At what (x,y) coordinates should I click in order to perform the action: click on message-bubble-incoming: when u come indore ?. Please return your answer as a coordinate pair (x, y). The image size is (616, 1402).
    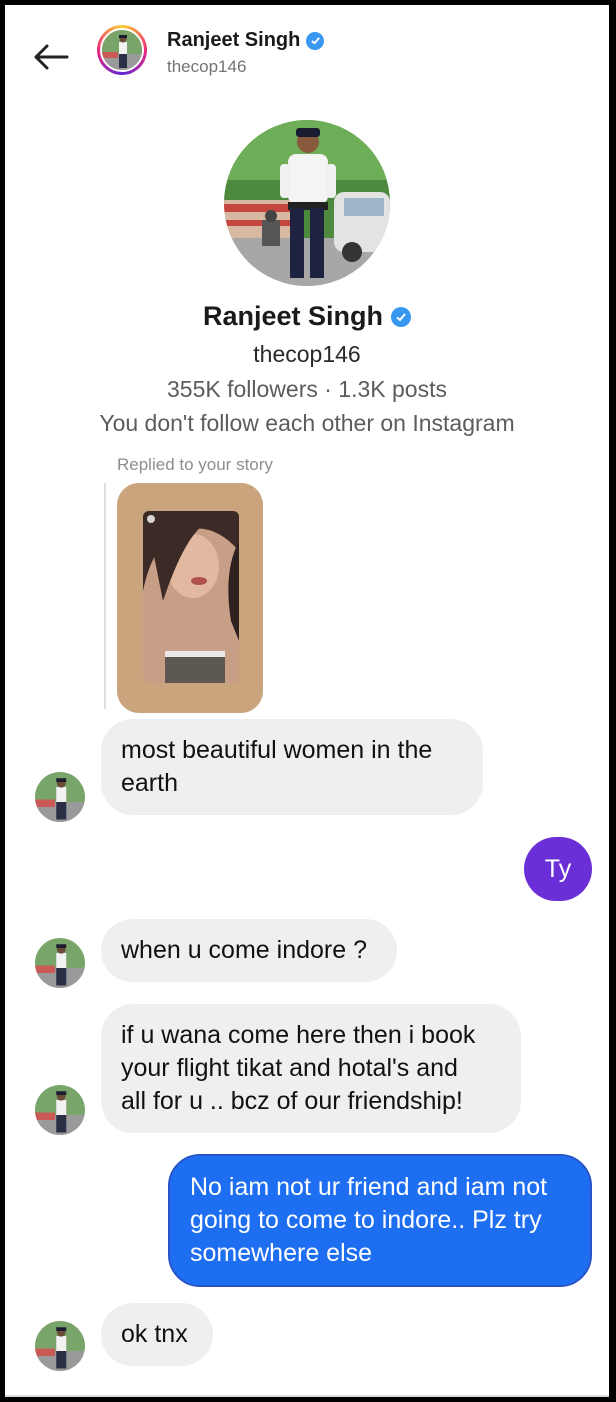
    Looking at the image, I should click on (249, 950).